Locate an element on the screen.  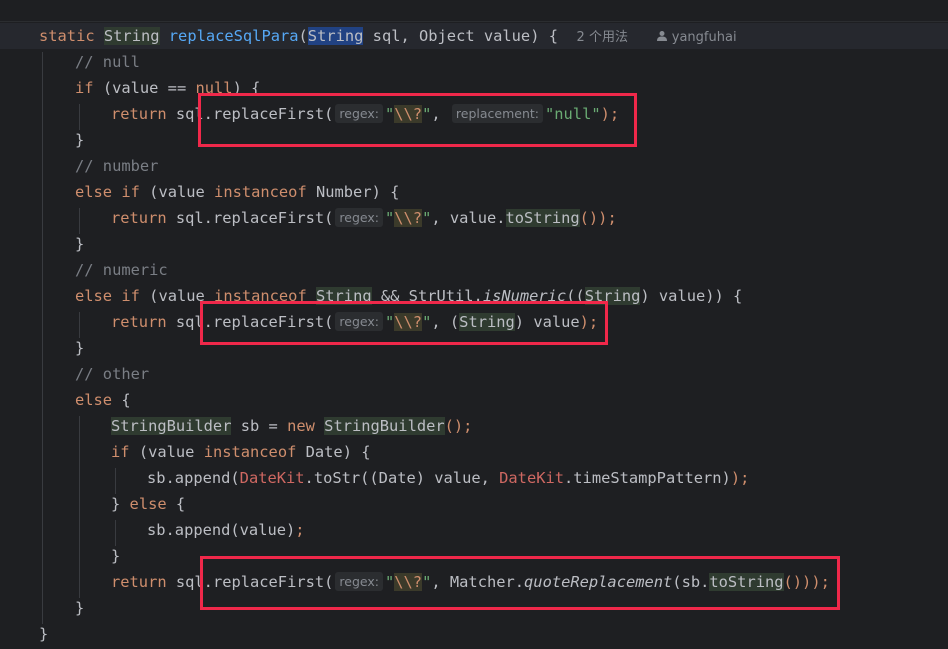
code-text: sb.append( is located at coordinates (193, 478).